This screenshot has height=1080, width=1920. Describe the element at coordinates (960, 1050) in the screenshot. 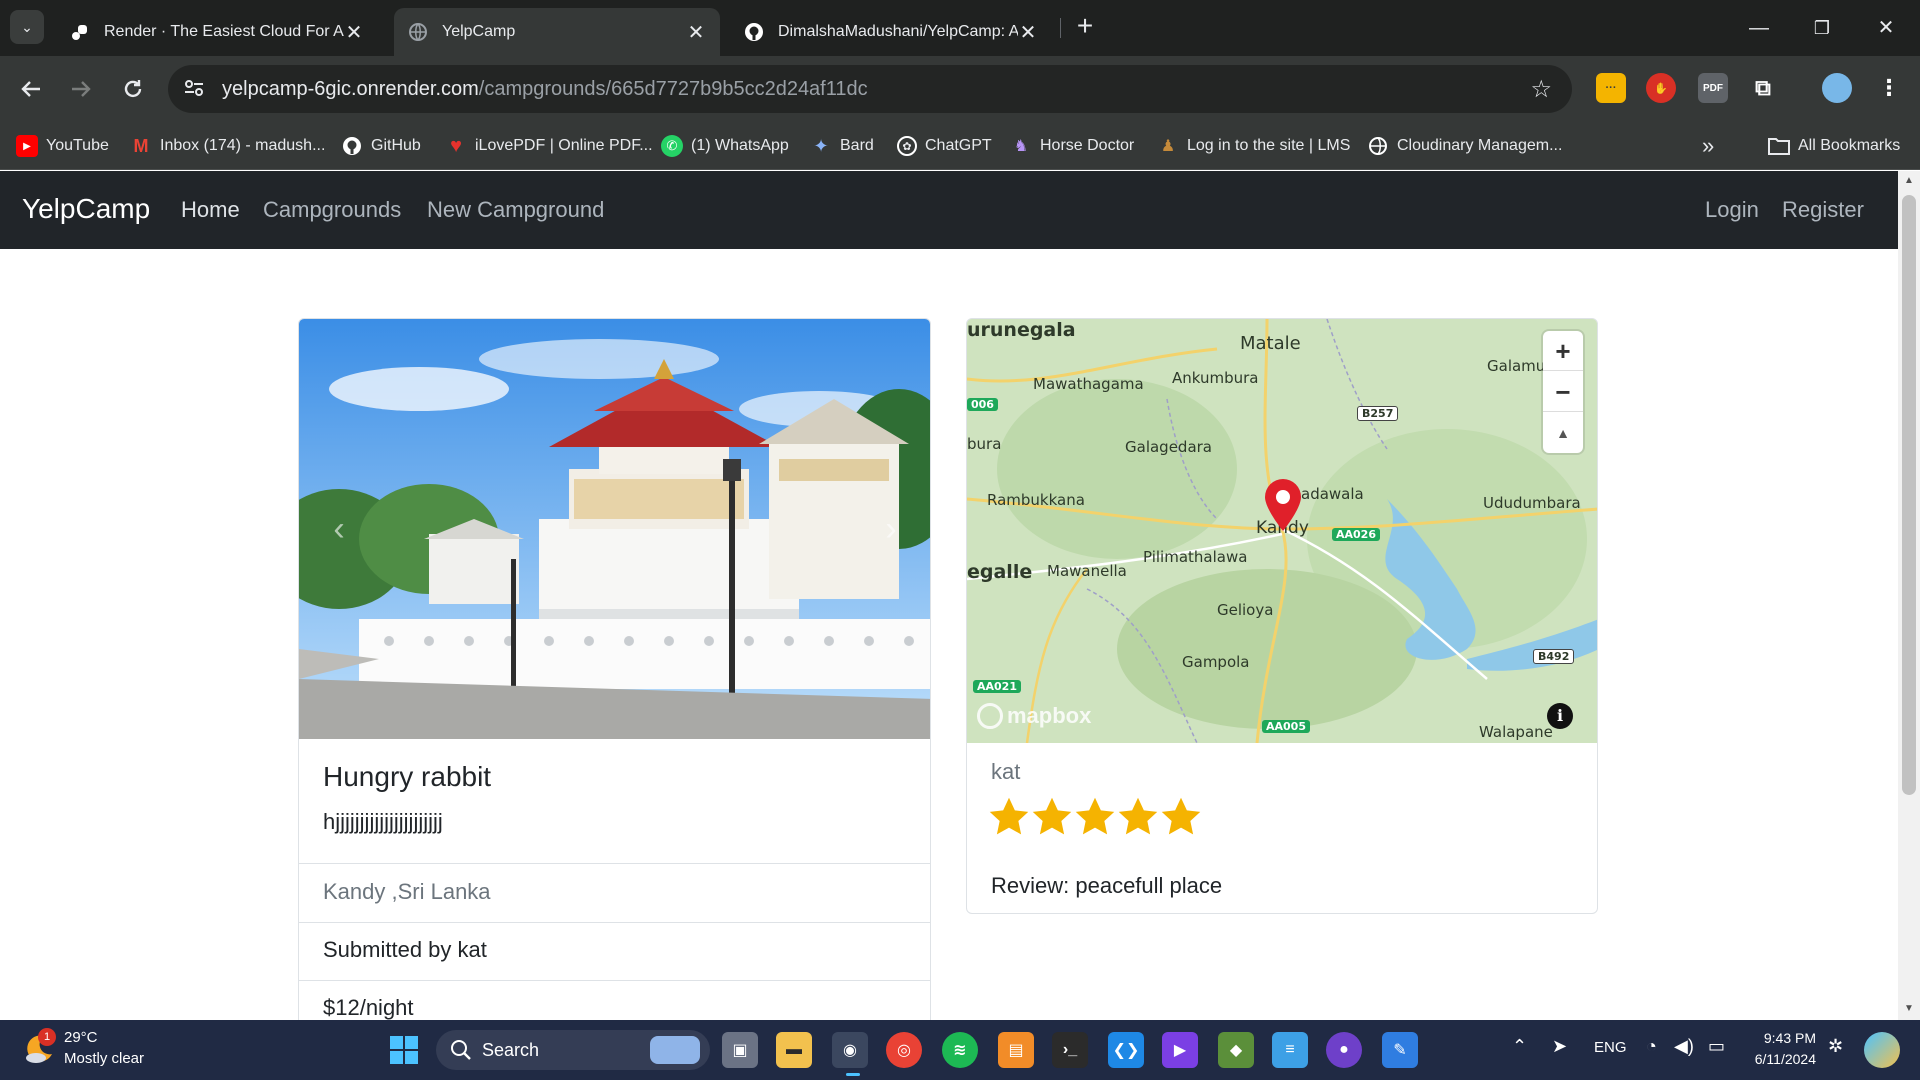

I see `spotify-icon: ≋` at that location.